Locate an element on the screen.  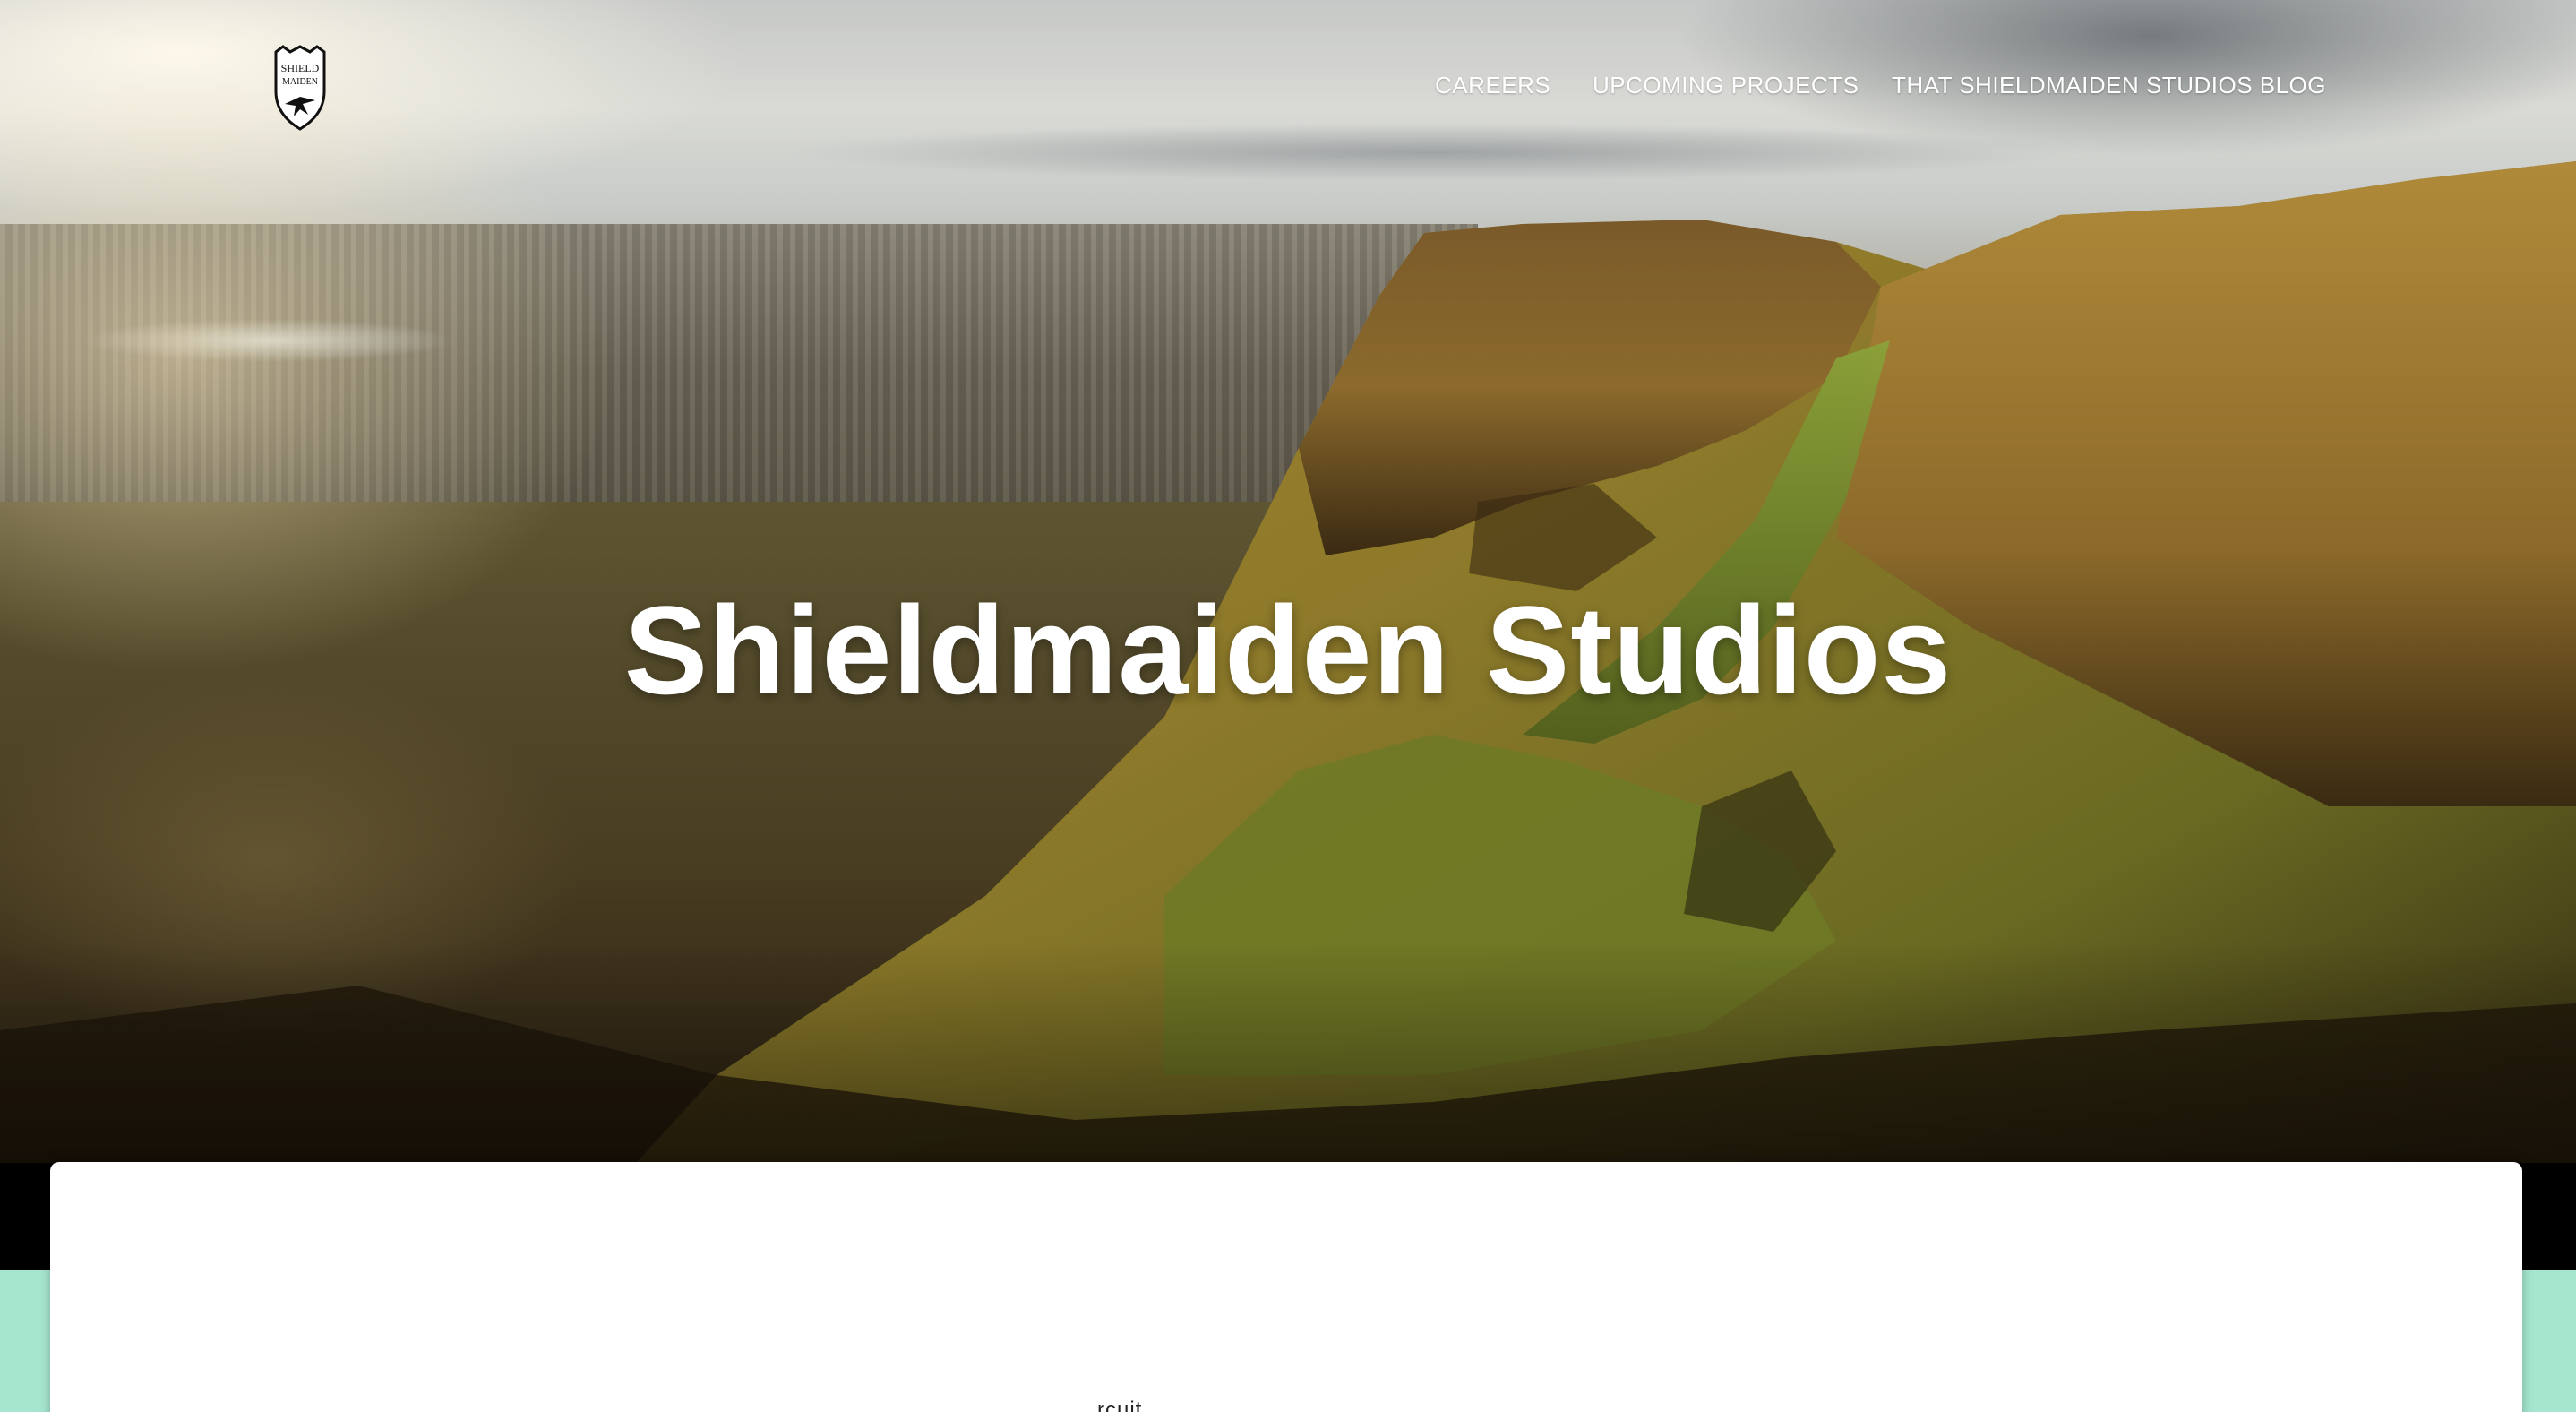
logo-text-top: SHIELD is located at coordinates (300, 68).